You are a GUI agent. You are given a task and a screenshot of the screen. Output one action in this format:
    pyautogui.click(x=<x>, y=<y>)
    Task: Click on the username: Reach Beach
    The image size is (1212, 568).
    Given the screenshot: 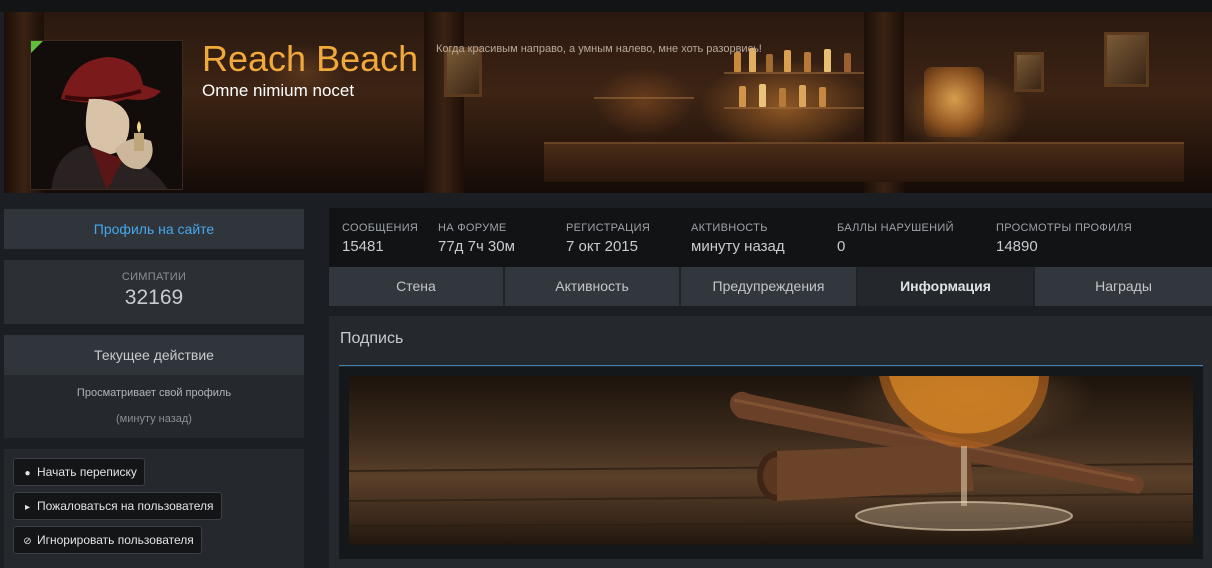 What is the action you would take?
    pyautogui.click(x=310, y=59)
    